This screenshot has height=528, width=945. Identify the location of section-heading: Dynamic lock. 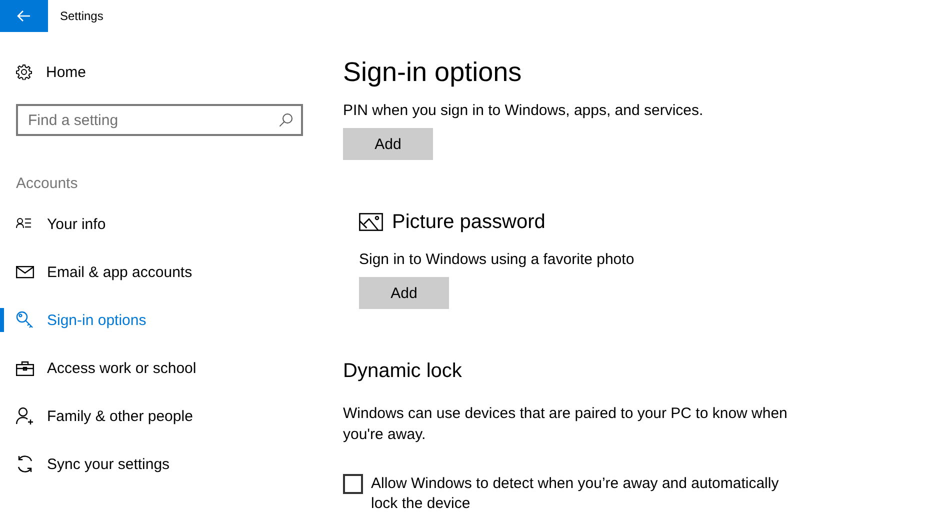
(402, 371).